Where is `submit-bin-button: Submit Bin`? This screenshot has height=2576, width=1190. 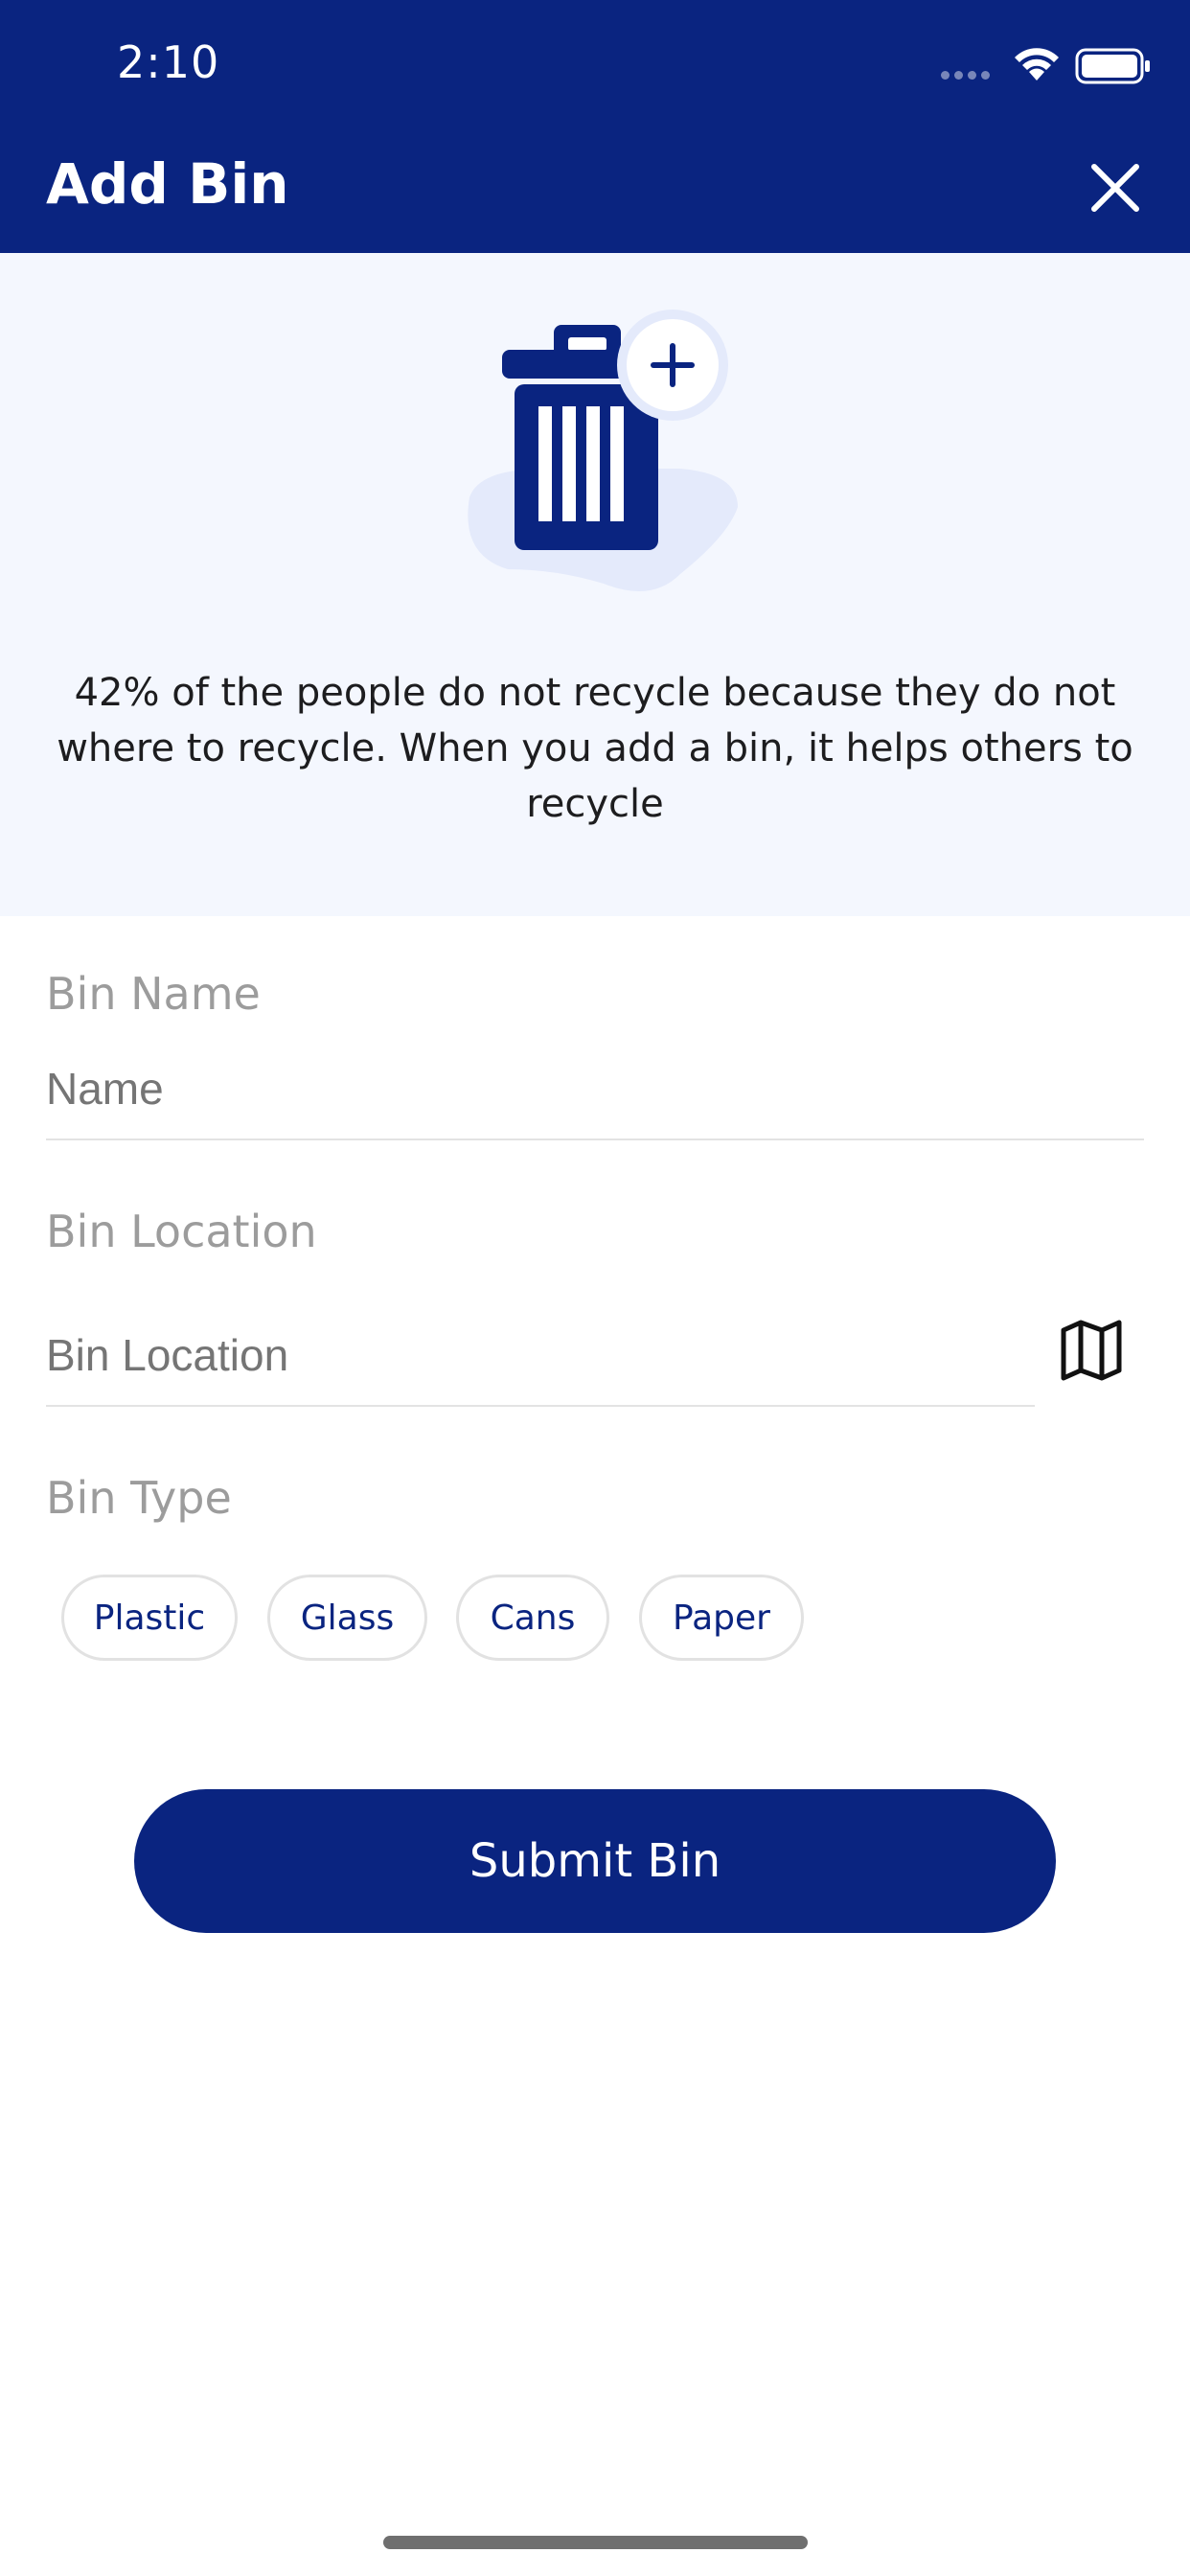 submit-bin-button: Submit Bin is located at coordinates (595, 1861).